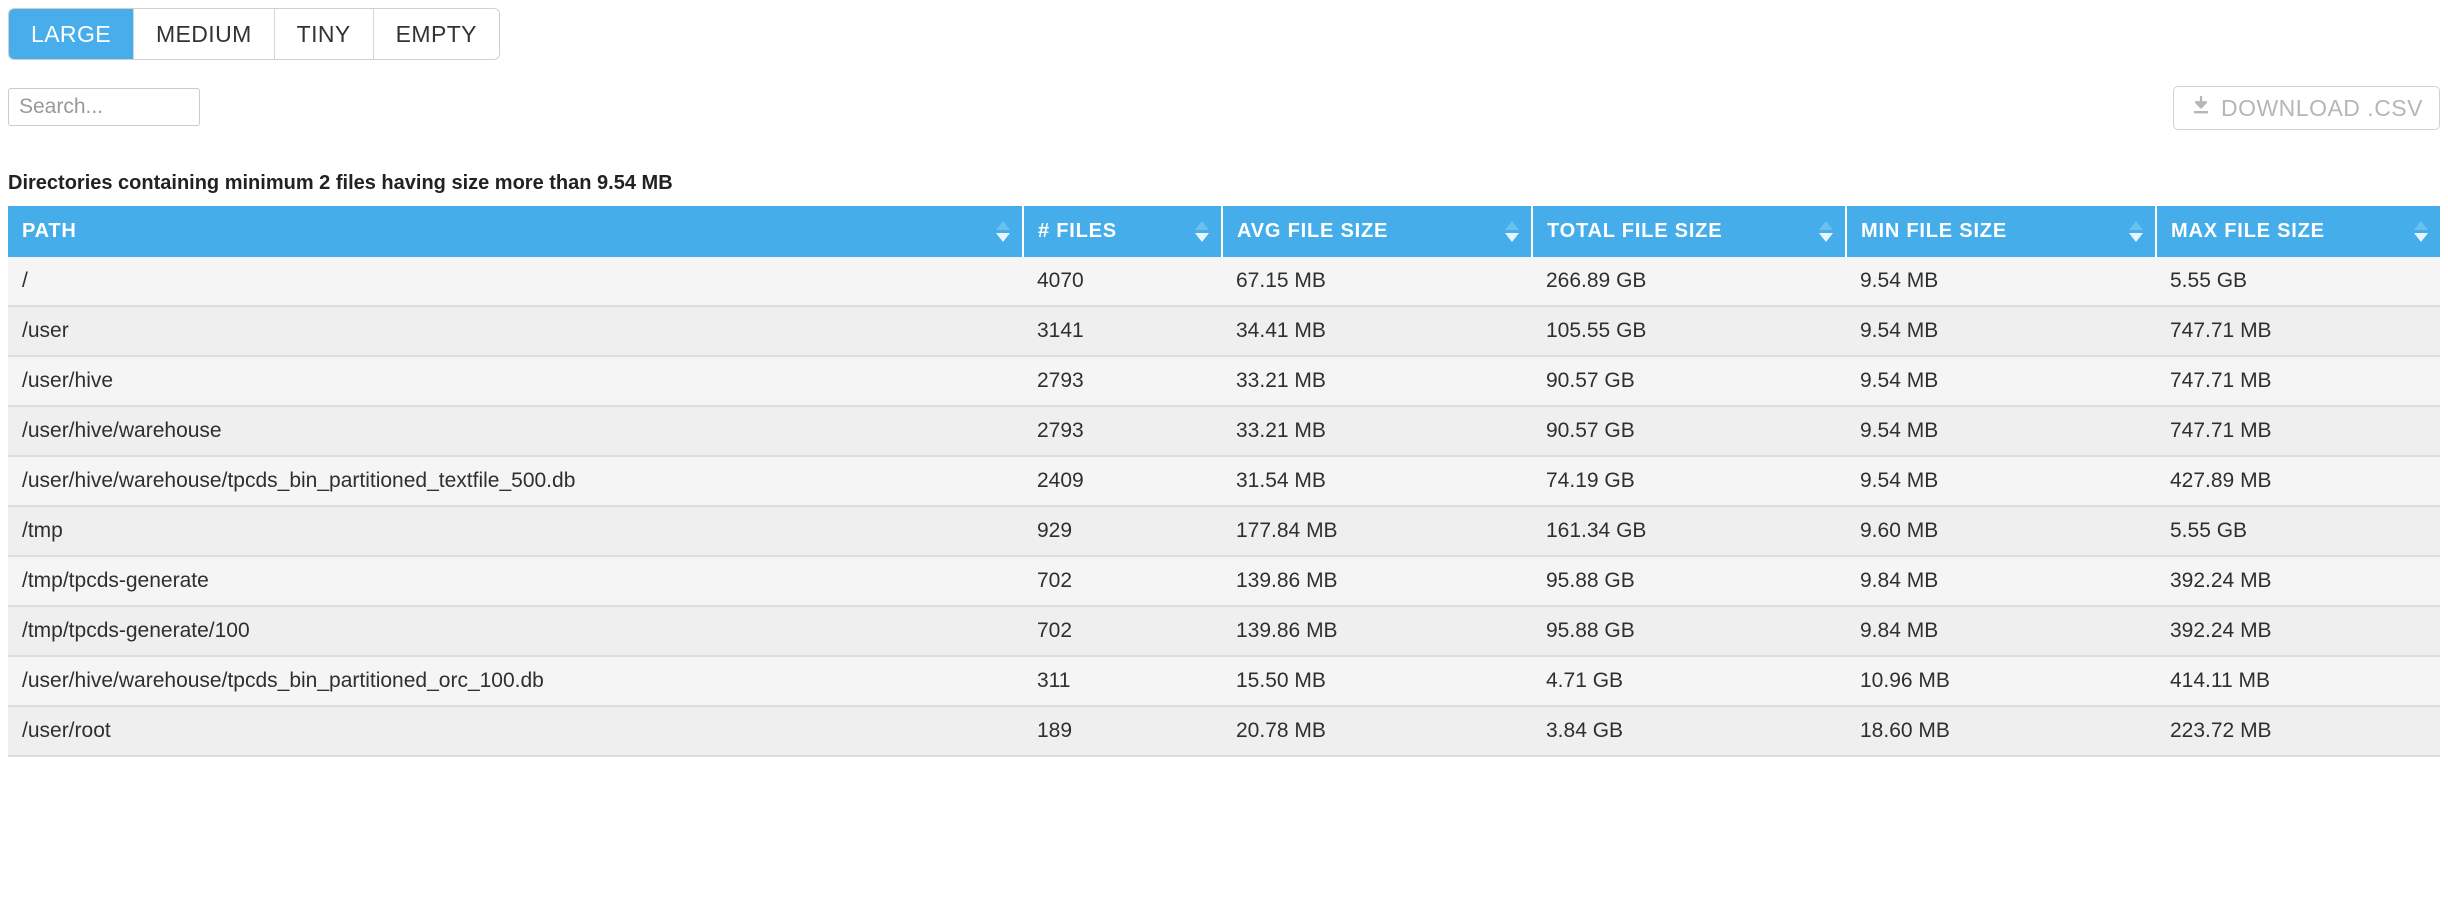 Image resolution: width=2448 pixels, height=918 pixels. I want to click on cell-min-file-size: 9.60 MB, so click(2001, 531).